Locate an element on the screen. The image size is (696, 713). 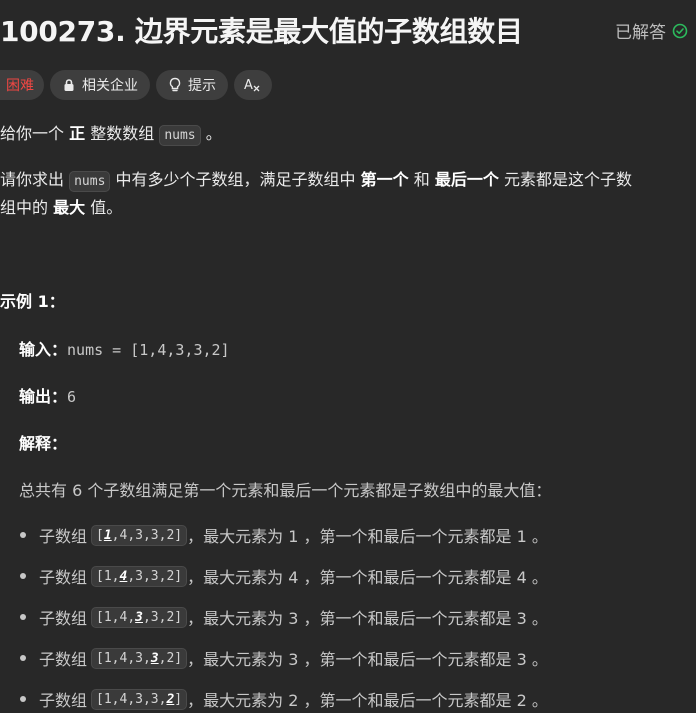
text-span: 整数数组 is located at coordinates (122, 133).